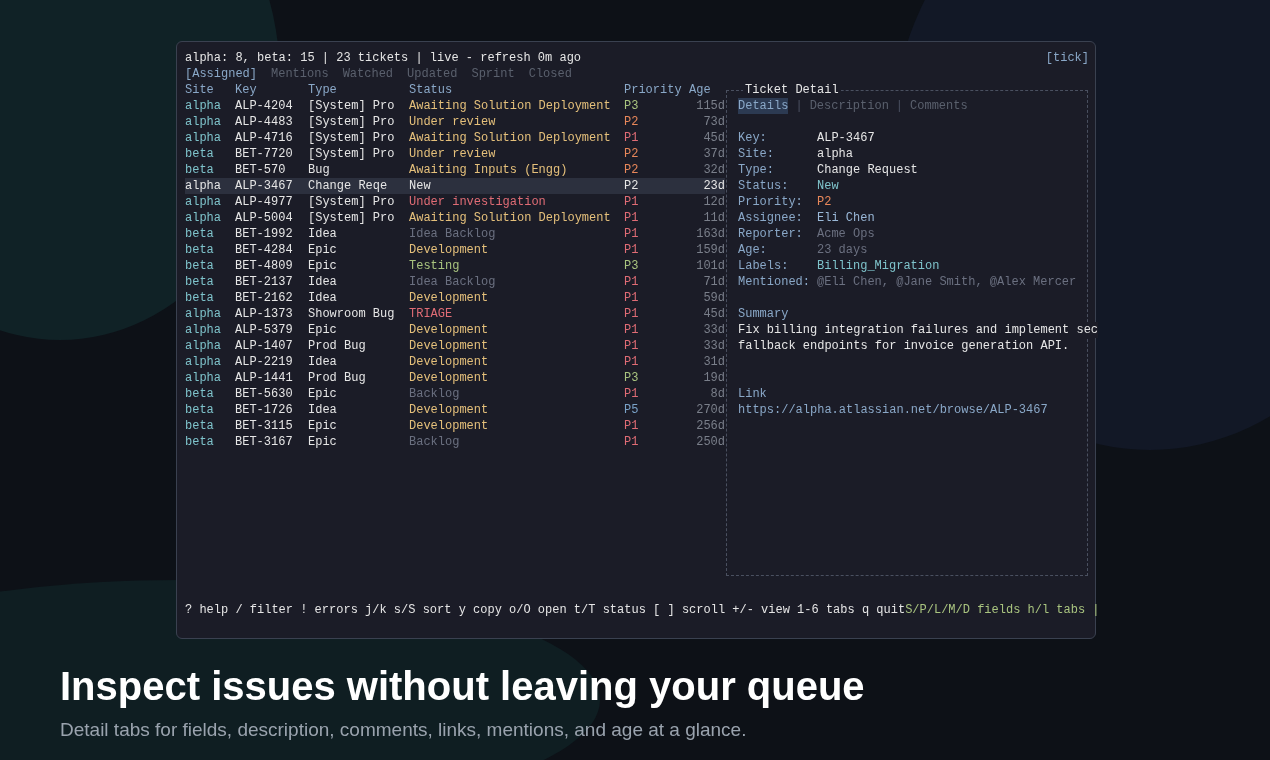 The height and width of the screenshot is (760, 1270). Describe the element at coordinates (455, 378) in the screenshot. I see `table-row: alpha ALP-1441 Prod Bug Development P3 19d` at that location.